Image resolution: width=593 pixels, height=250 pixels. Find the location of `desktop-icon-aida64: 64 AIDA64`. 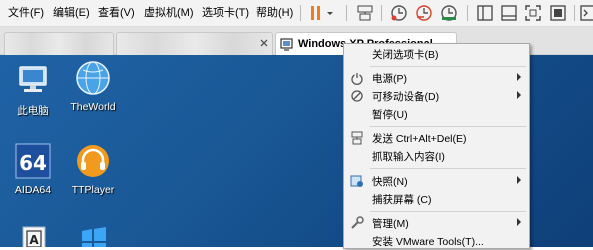

desktop-icon-aida64: 64 AIDA64 is located at coordinates (33, 169).